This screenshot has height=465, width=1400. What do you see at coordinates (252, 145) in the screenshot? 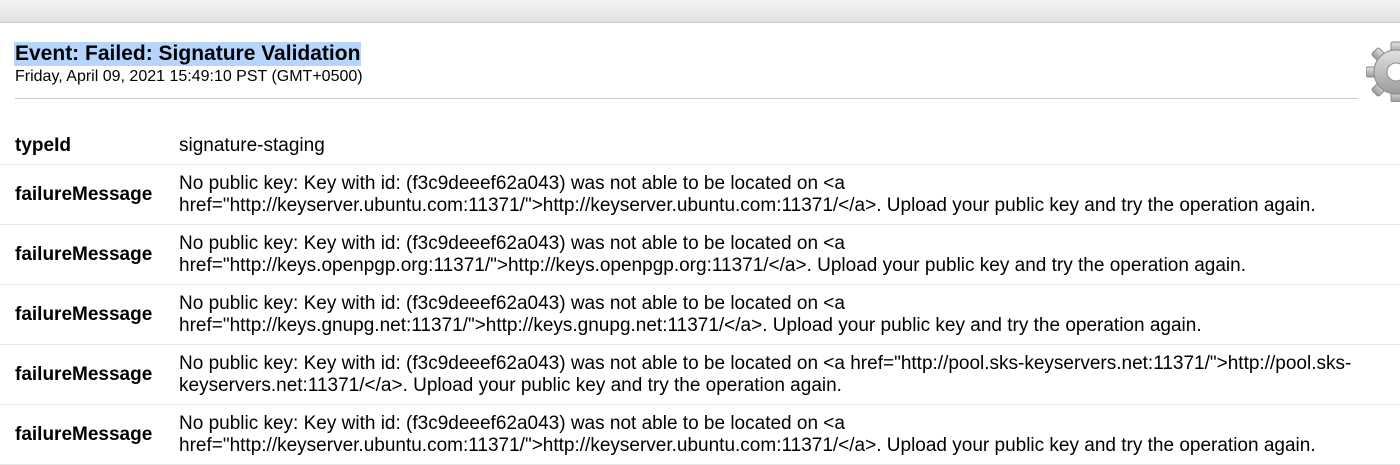
I see `property-value-text: signature-staging` at bounding box center [252, 145].